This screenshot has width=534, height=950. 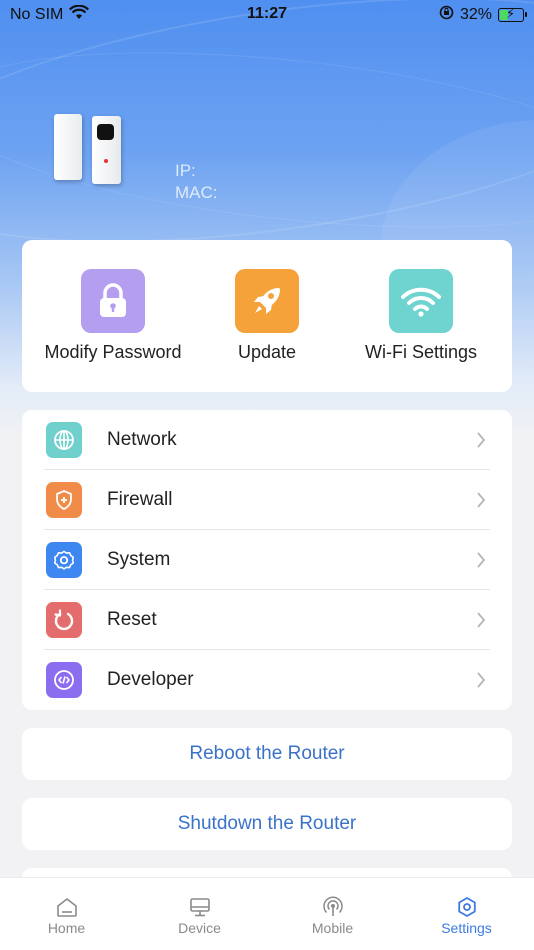 What do you see at coordinates (267, 440) in the screenshot?
I see `menu-item-network: Network` at bounding box center [267, 440].